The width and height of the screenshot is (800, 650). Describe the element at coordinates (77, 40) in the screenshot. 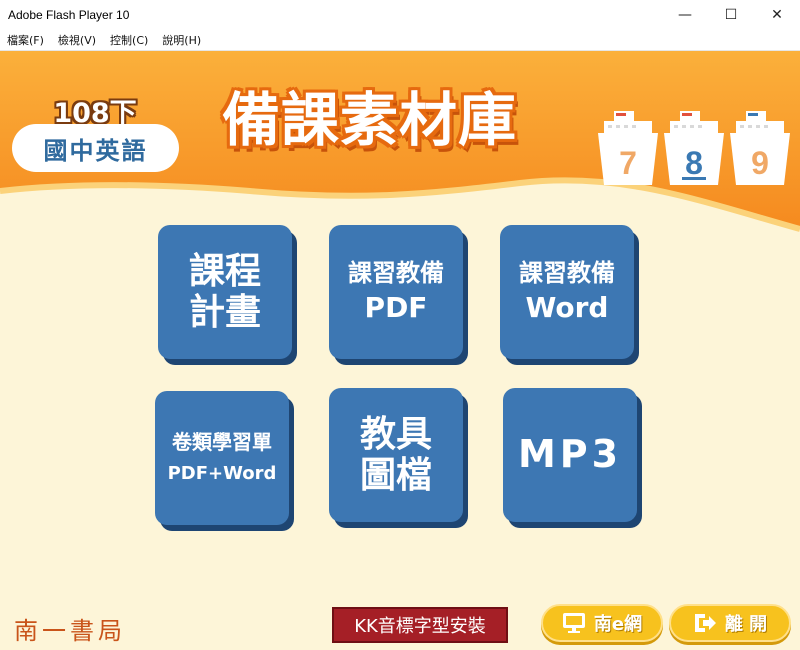

I see `menu-view: 檢視(V)` at that location.